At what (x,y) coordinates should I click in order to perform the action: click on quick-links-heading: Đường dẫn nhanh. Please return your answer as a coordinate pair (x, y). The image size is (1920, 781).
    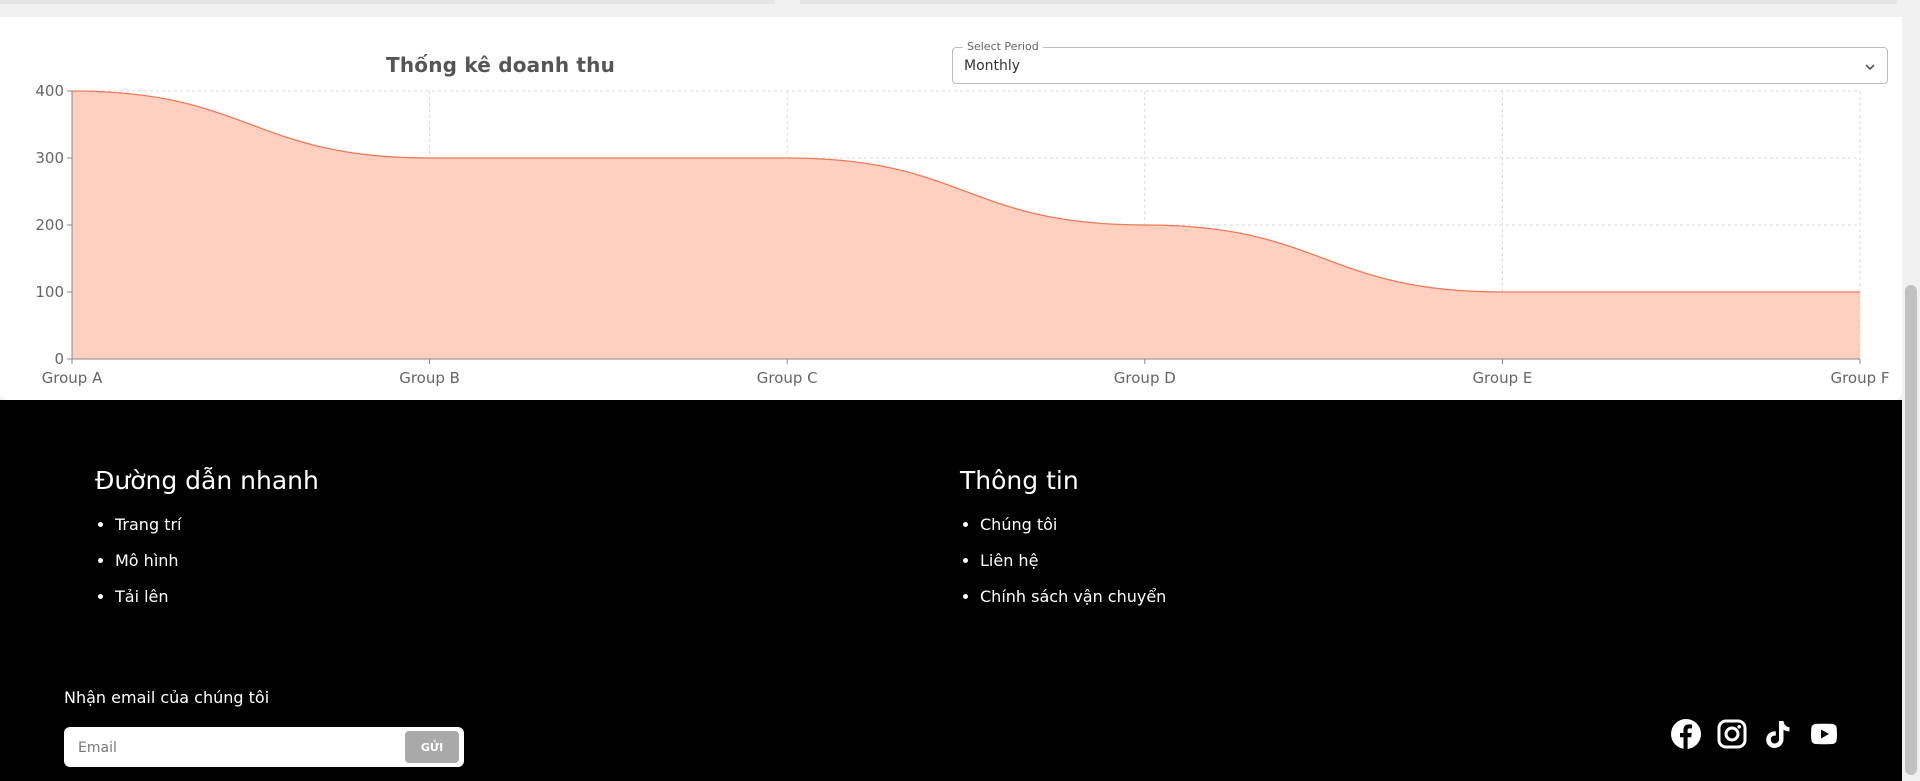
    Looking at the image, I should click on (207, 480).